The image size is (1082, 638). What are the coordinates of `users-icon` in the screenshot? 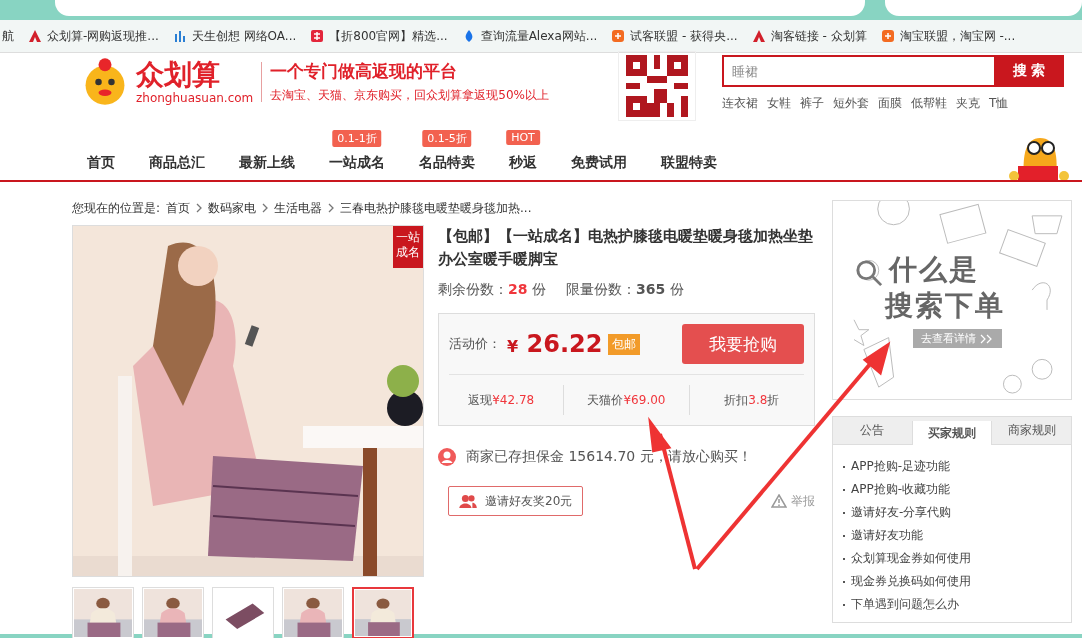 It's located at (468, 501).